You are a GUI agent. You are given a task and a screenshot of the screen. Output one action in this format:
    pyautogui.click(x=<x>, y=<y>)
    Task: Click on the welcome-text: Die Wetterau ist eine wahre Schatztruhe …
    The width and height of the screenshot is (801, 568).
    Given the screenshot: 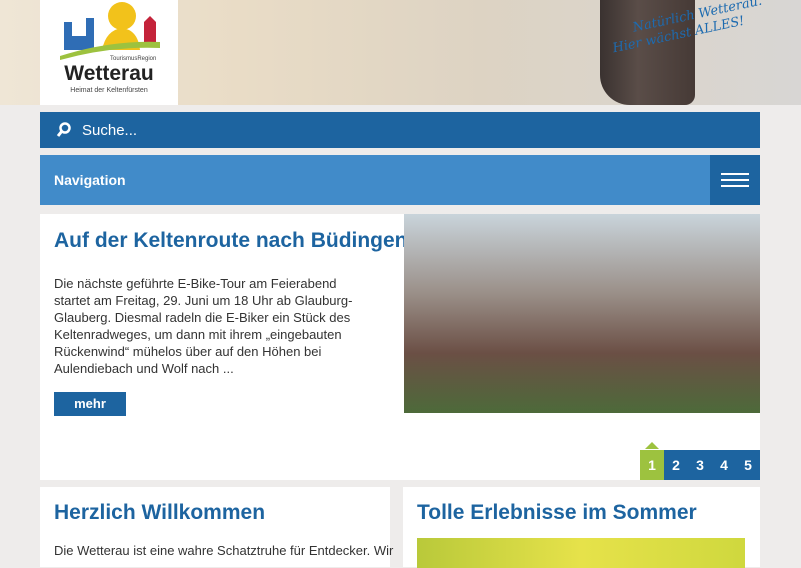 What is the action you would take?
    pyautogui.click(x=224, y=550)
    